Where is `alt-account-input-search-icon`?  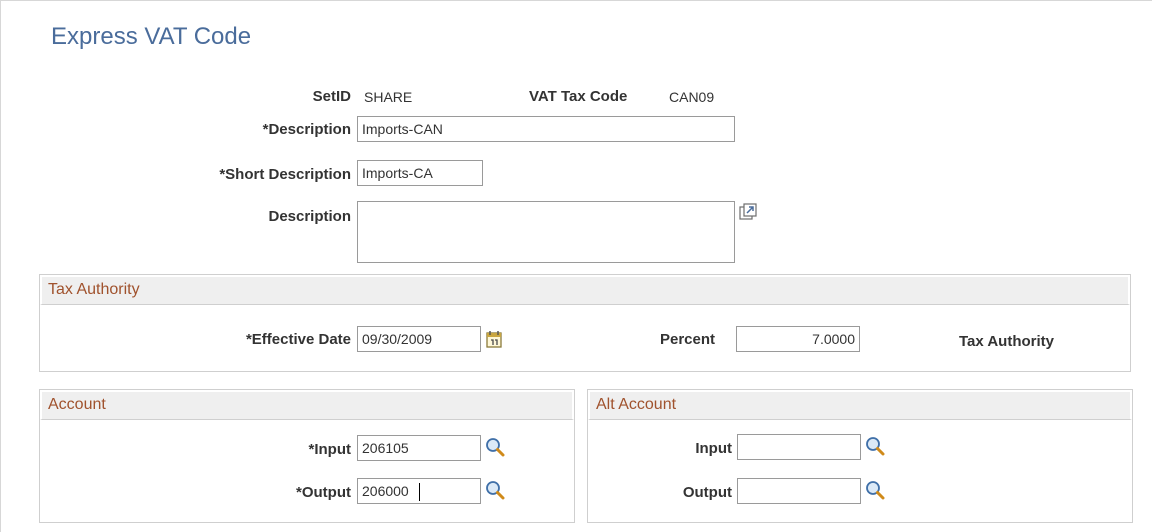 alt-account-input-search-icon is located at coordinates (875, 446).